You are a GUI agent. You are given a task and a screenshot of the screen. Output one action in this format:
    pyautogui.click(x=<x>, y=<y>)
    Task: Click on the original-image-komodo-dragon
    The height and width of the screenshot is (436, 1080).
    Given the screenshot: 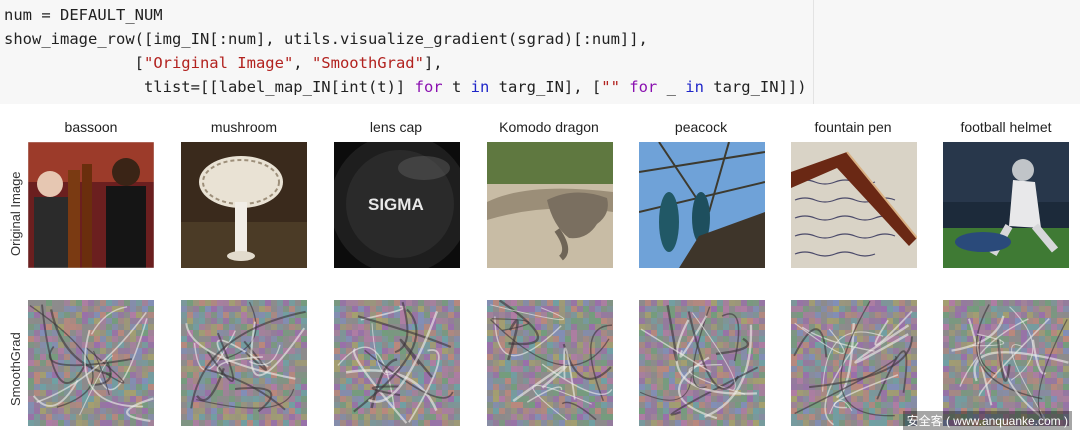 What is the action you would take?
    pyautogui.click(x=550, y=205)
    